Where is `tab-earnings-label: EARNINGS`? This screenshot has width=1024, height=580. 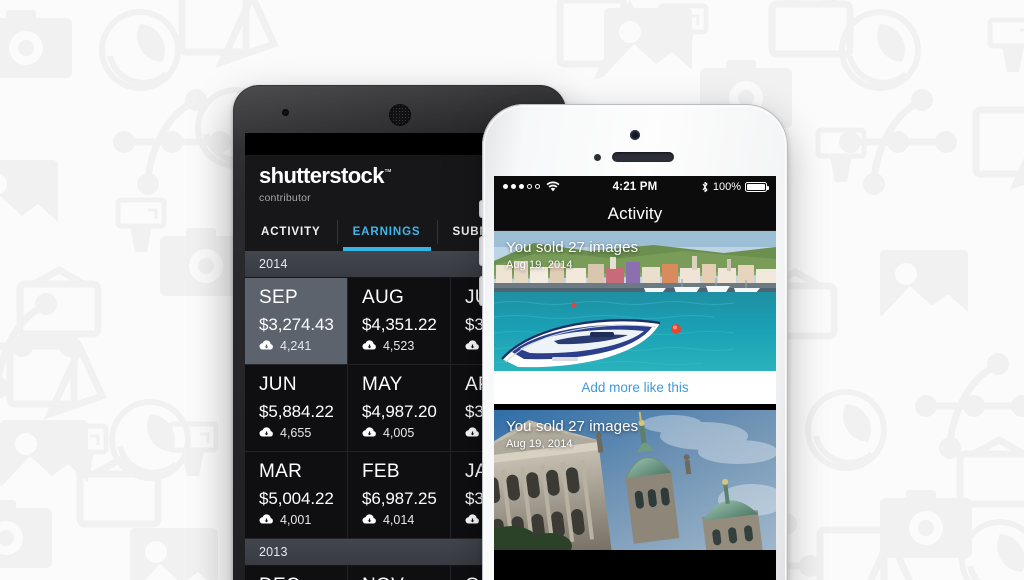
tab-earnings-label: EARNINGS is located at coordinates (386, 232).